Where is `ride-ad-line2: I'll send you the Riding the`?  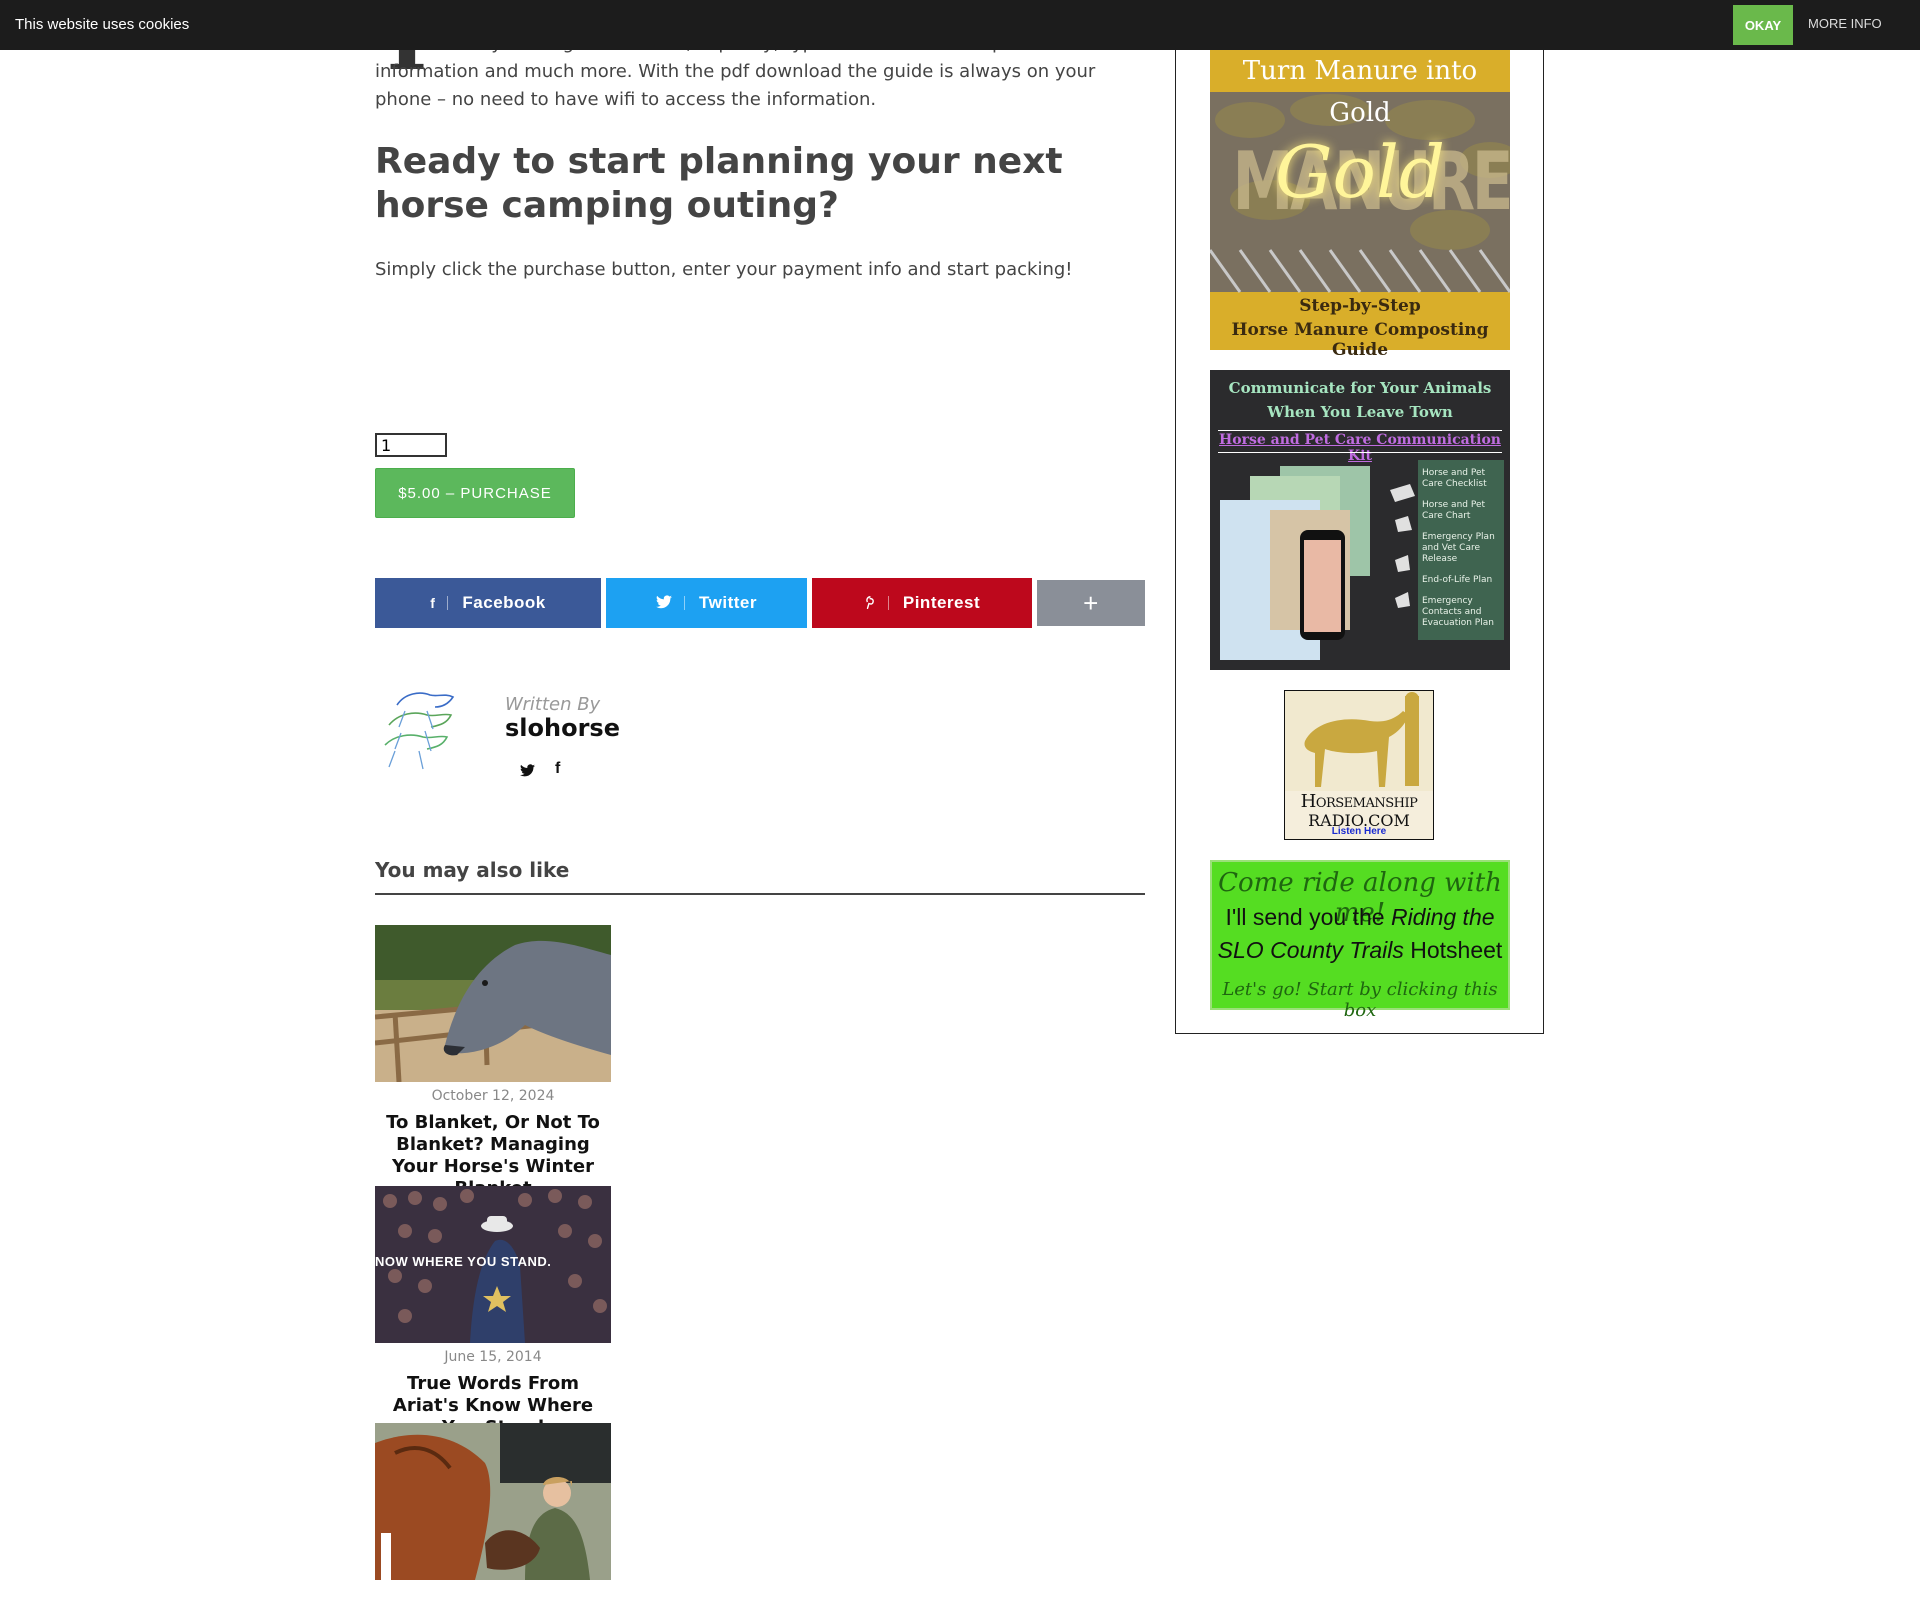 ride-ad-line2: I'll send you the Riding the is located at coordinates (1360, 917).